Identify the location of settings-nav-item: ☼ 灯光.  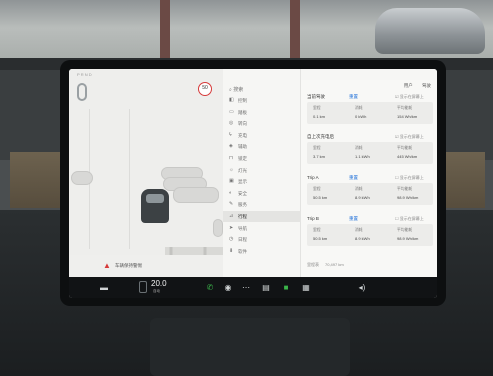
(262, 170).